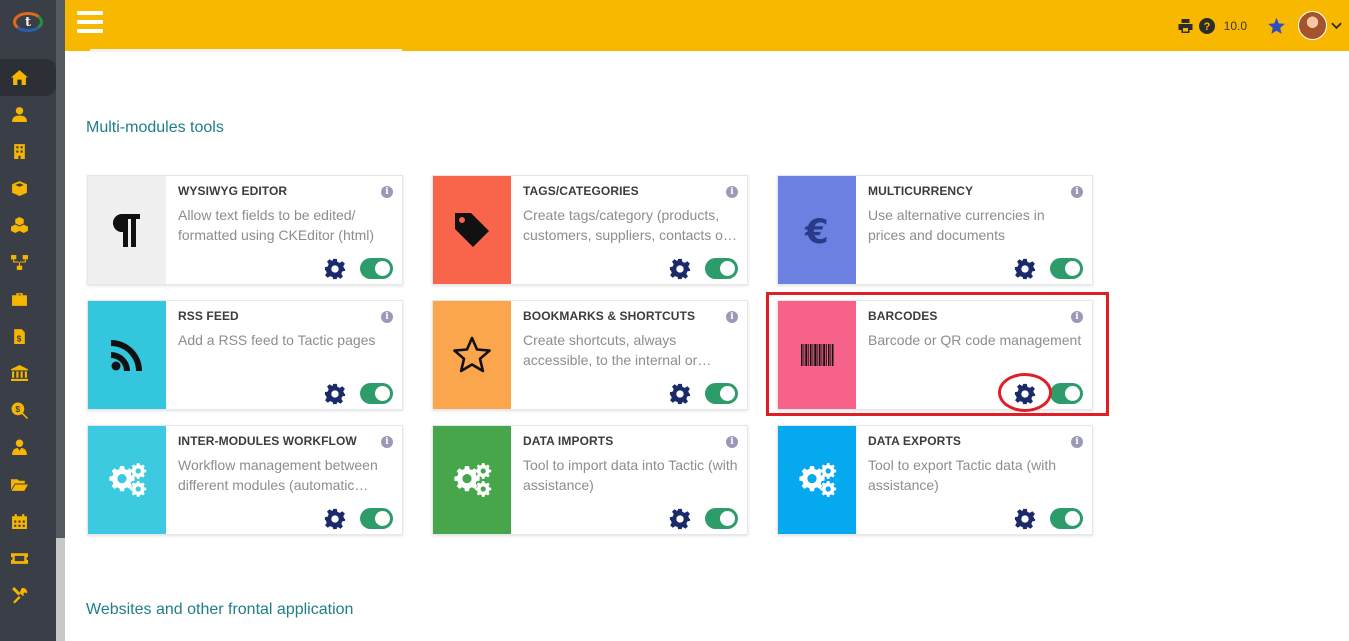 This screenshot has height=641, width=1349. Describe the element at coordinates (28, 188) in the screenshot. I see `sidebar-item-products` at that location.